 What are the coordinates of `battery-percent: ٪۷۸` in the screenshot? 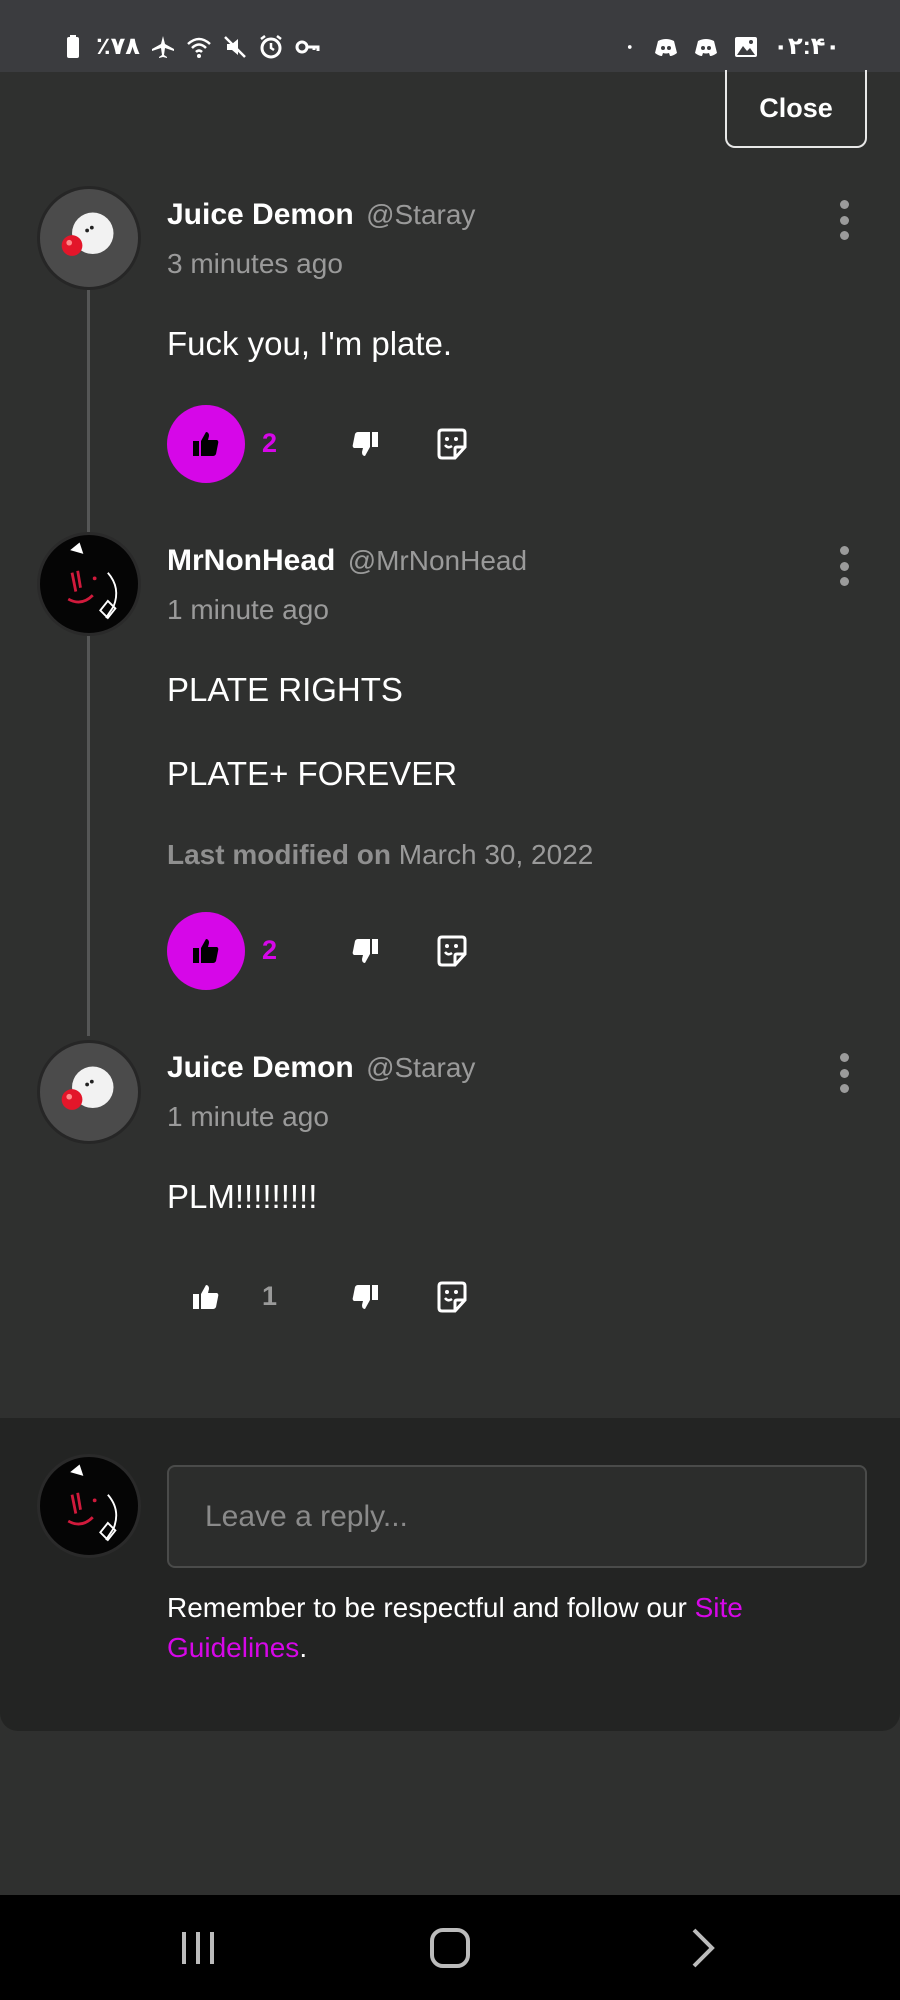 It's located at (118, 46).